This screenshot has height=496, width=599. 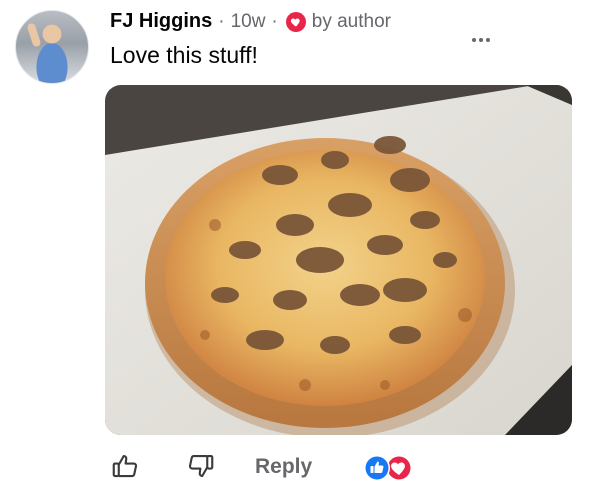 I want to click on dislike-button, so click(x=201, y=468).